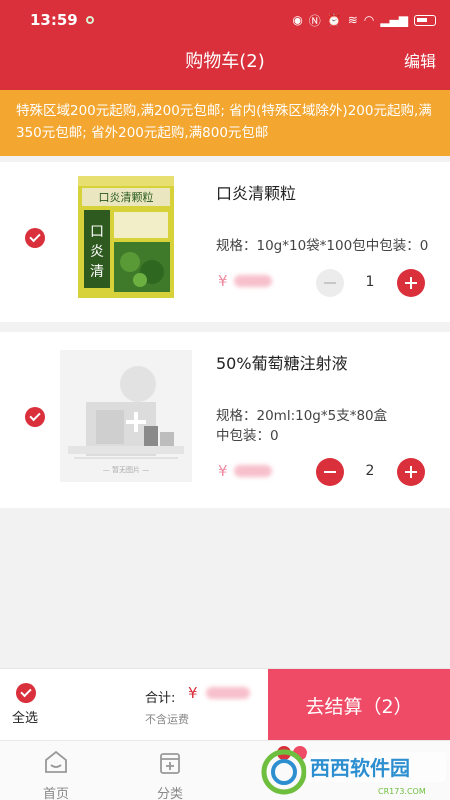  What do you see at coordinates (256, 192) in the screenshot?
I see `product-name: 口炎清颗粒` at bounding box center [256, 192].